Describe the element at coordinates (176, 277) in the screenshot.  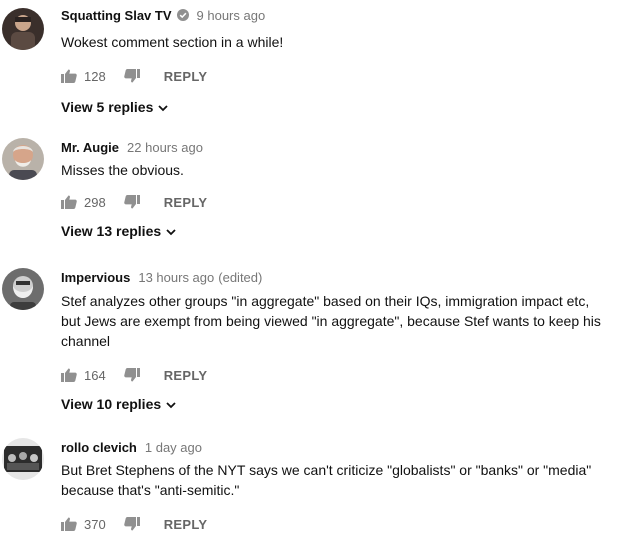
I see `comment-timestamp: 13 hours ago` at that location.